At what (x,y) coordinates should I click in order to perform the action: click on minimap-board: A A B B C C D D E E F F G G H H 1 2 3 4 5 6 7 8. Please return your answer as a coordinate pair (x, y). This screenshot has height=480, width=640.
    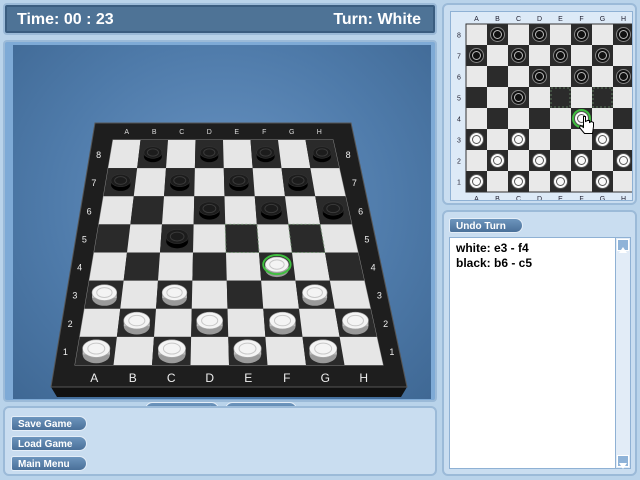
    Looking at the image, I should click on (543, 107).